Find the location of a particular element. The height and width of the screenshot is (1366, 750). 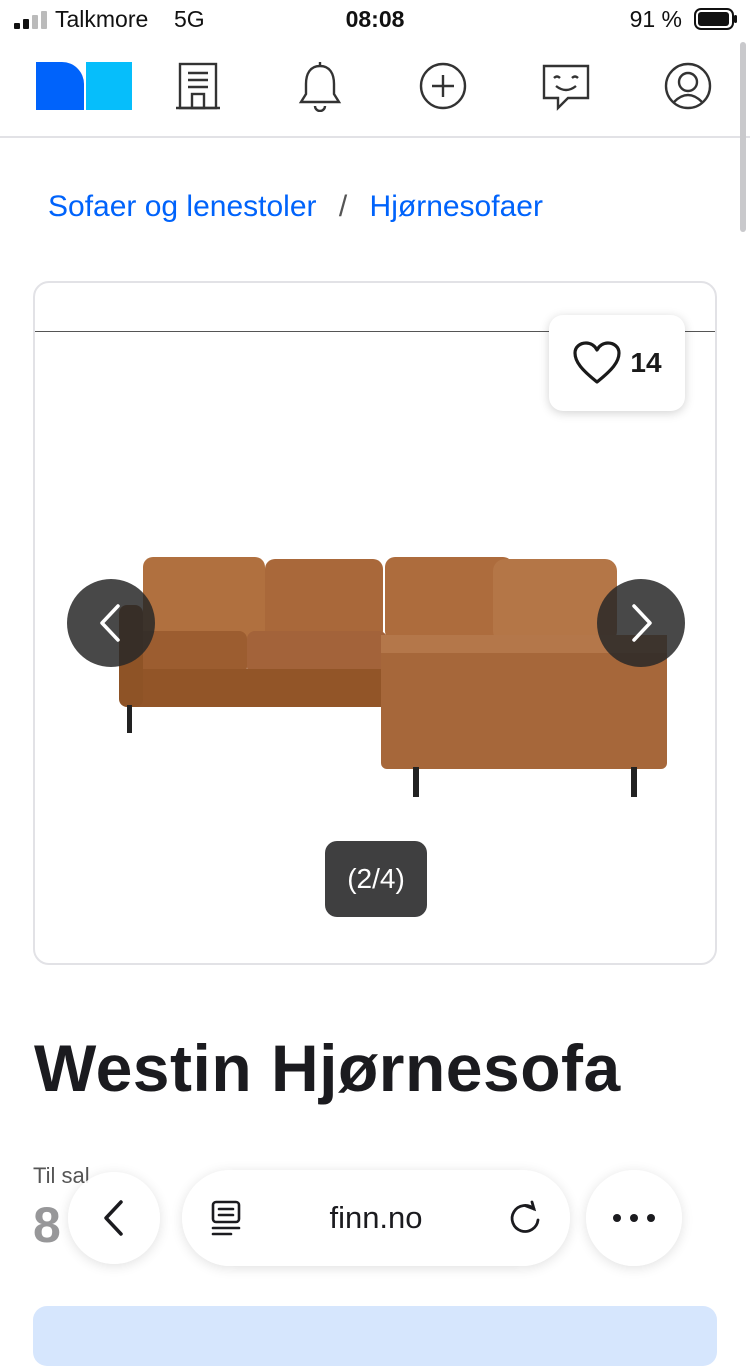

image-counter: (2/4) is located at coordinates (376, 879).